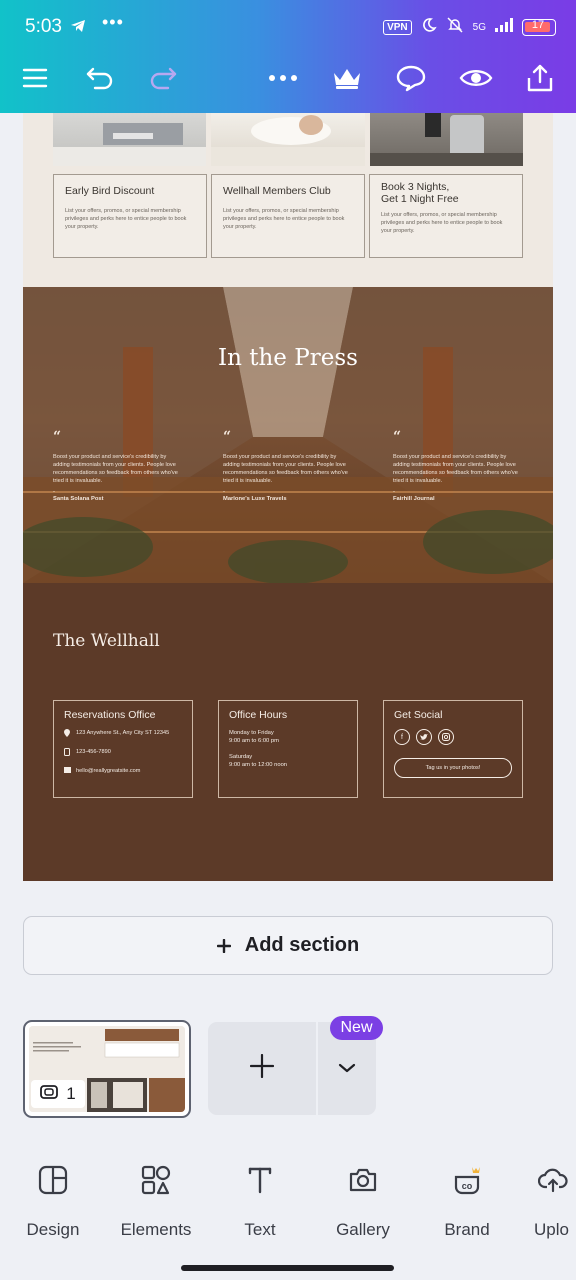 This screenshot has width=576, height=1280. Describe the element at coordinates (156, 1200) in the screenshot. I see `nav-elements: Elements` at that location.